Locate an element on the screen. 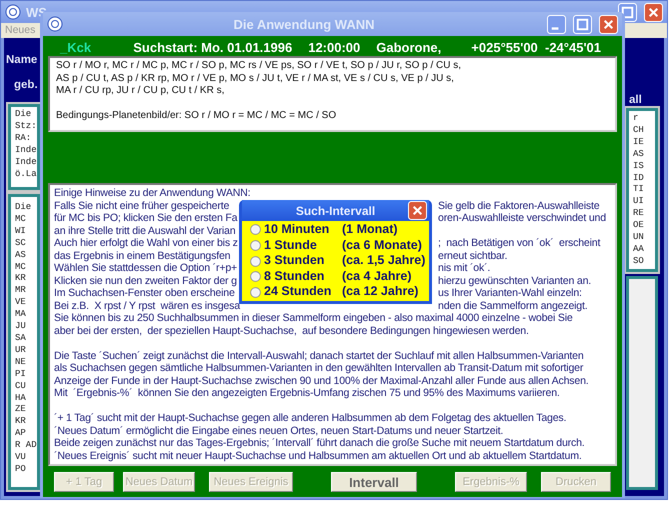  action-button: Intervall is located at coordinates (374, 482).